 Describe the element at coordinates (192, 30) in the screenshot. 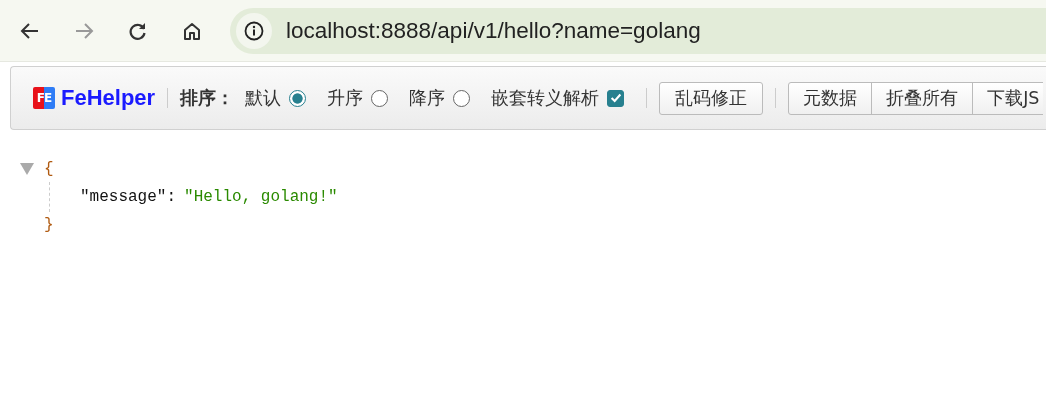

I see `home-icon` at that location.